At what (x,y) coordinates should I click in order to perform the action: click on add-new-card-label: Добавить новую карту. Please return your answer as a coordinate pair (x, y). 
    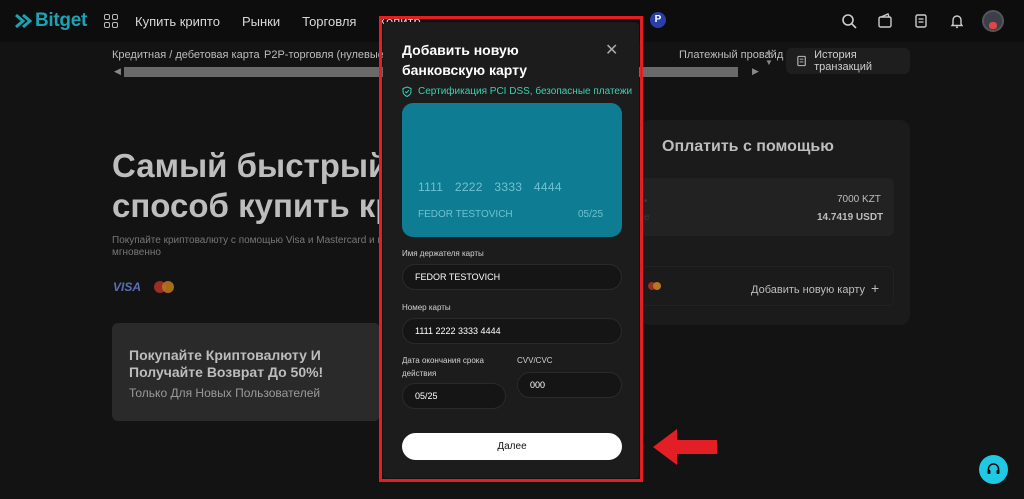
    Looking at the image, I should click on (808, 290).